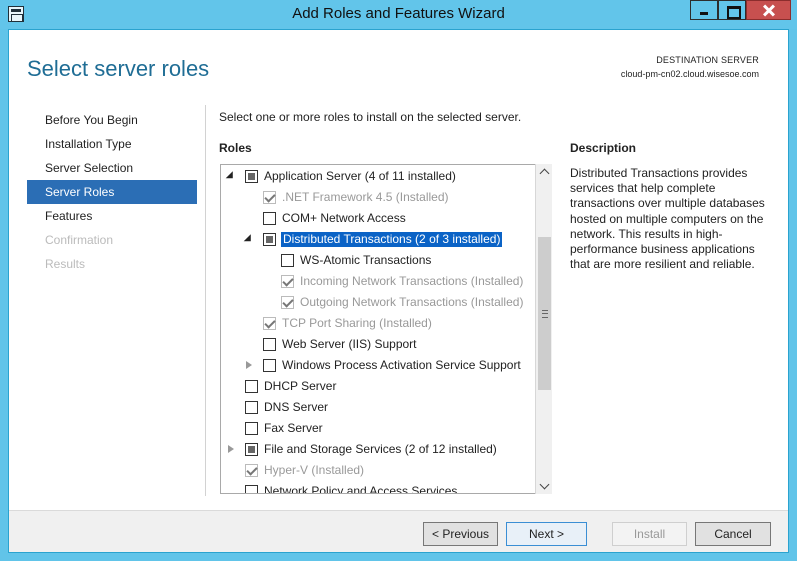  Describe the element at coordinates (360, 176) in the screenshot. I see `application-server-label: Application Server (4 of 11 installed)` at that location.